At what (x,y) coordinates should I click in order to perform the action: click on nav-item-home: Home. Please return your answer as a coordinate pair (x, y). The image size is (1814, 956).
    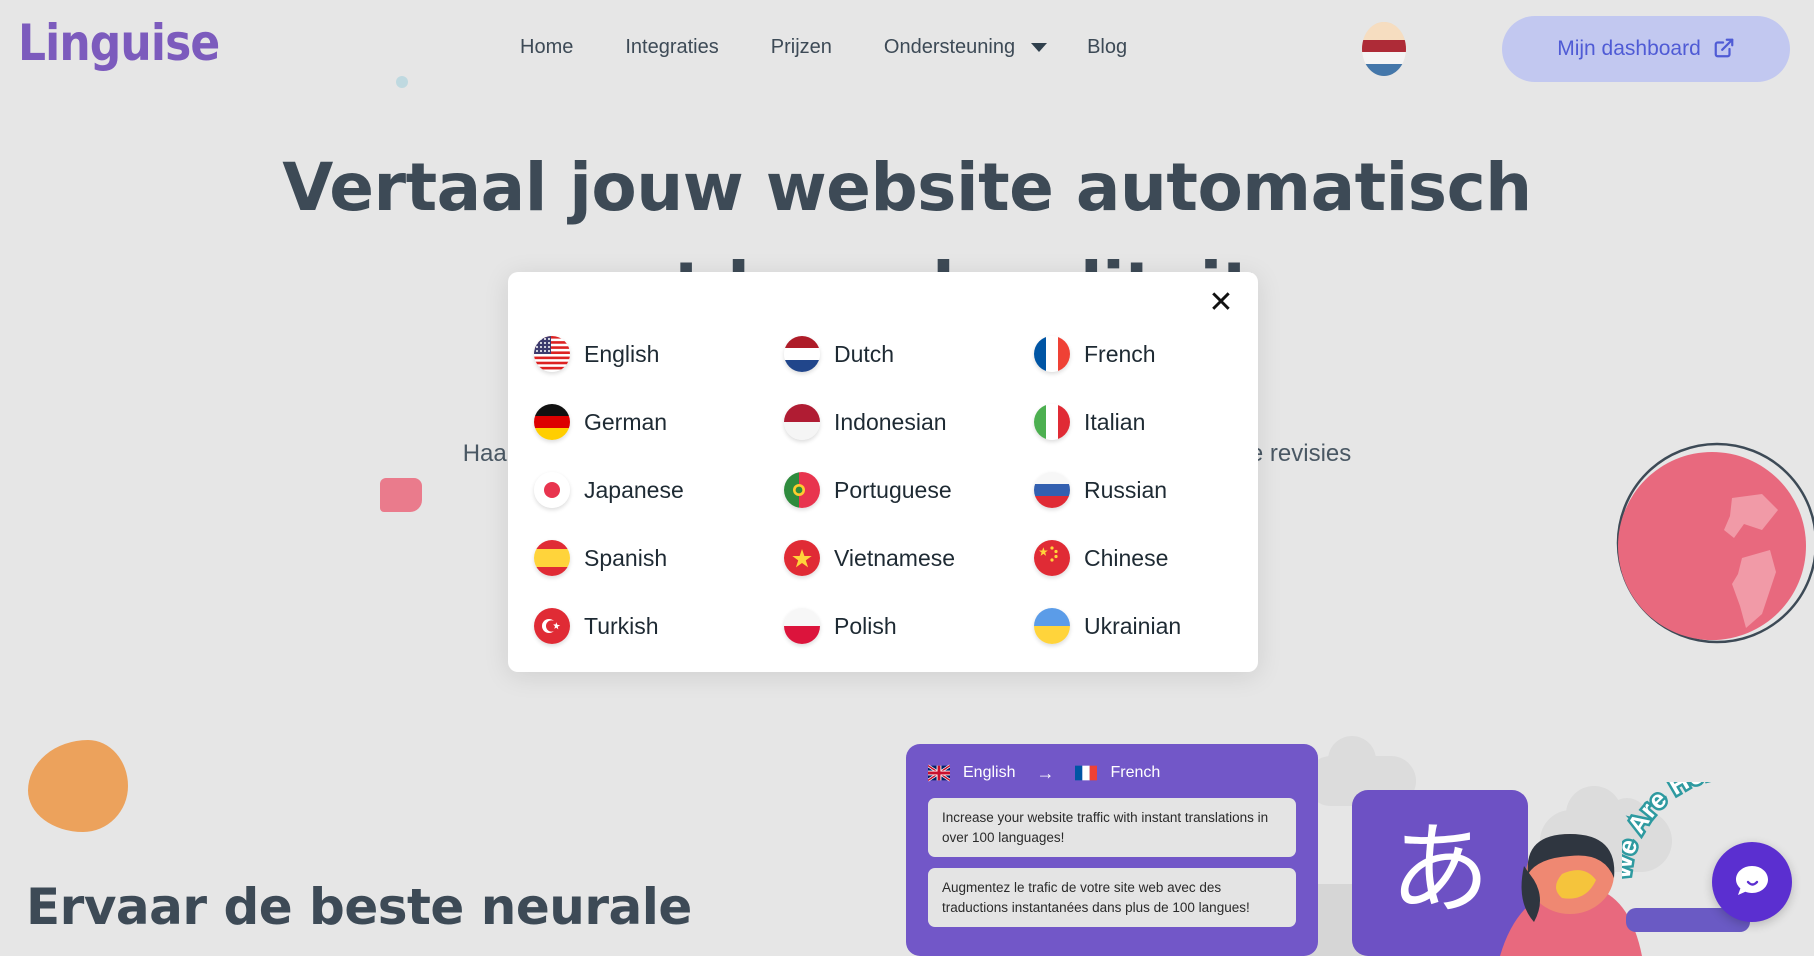
    Looking at the image, I should click on (546, 47).